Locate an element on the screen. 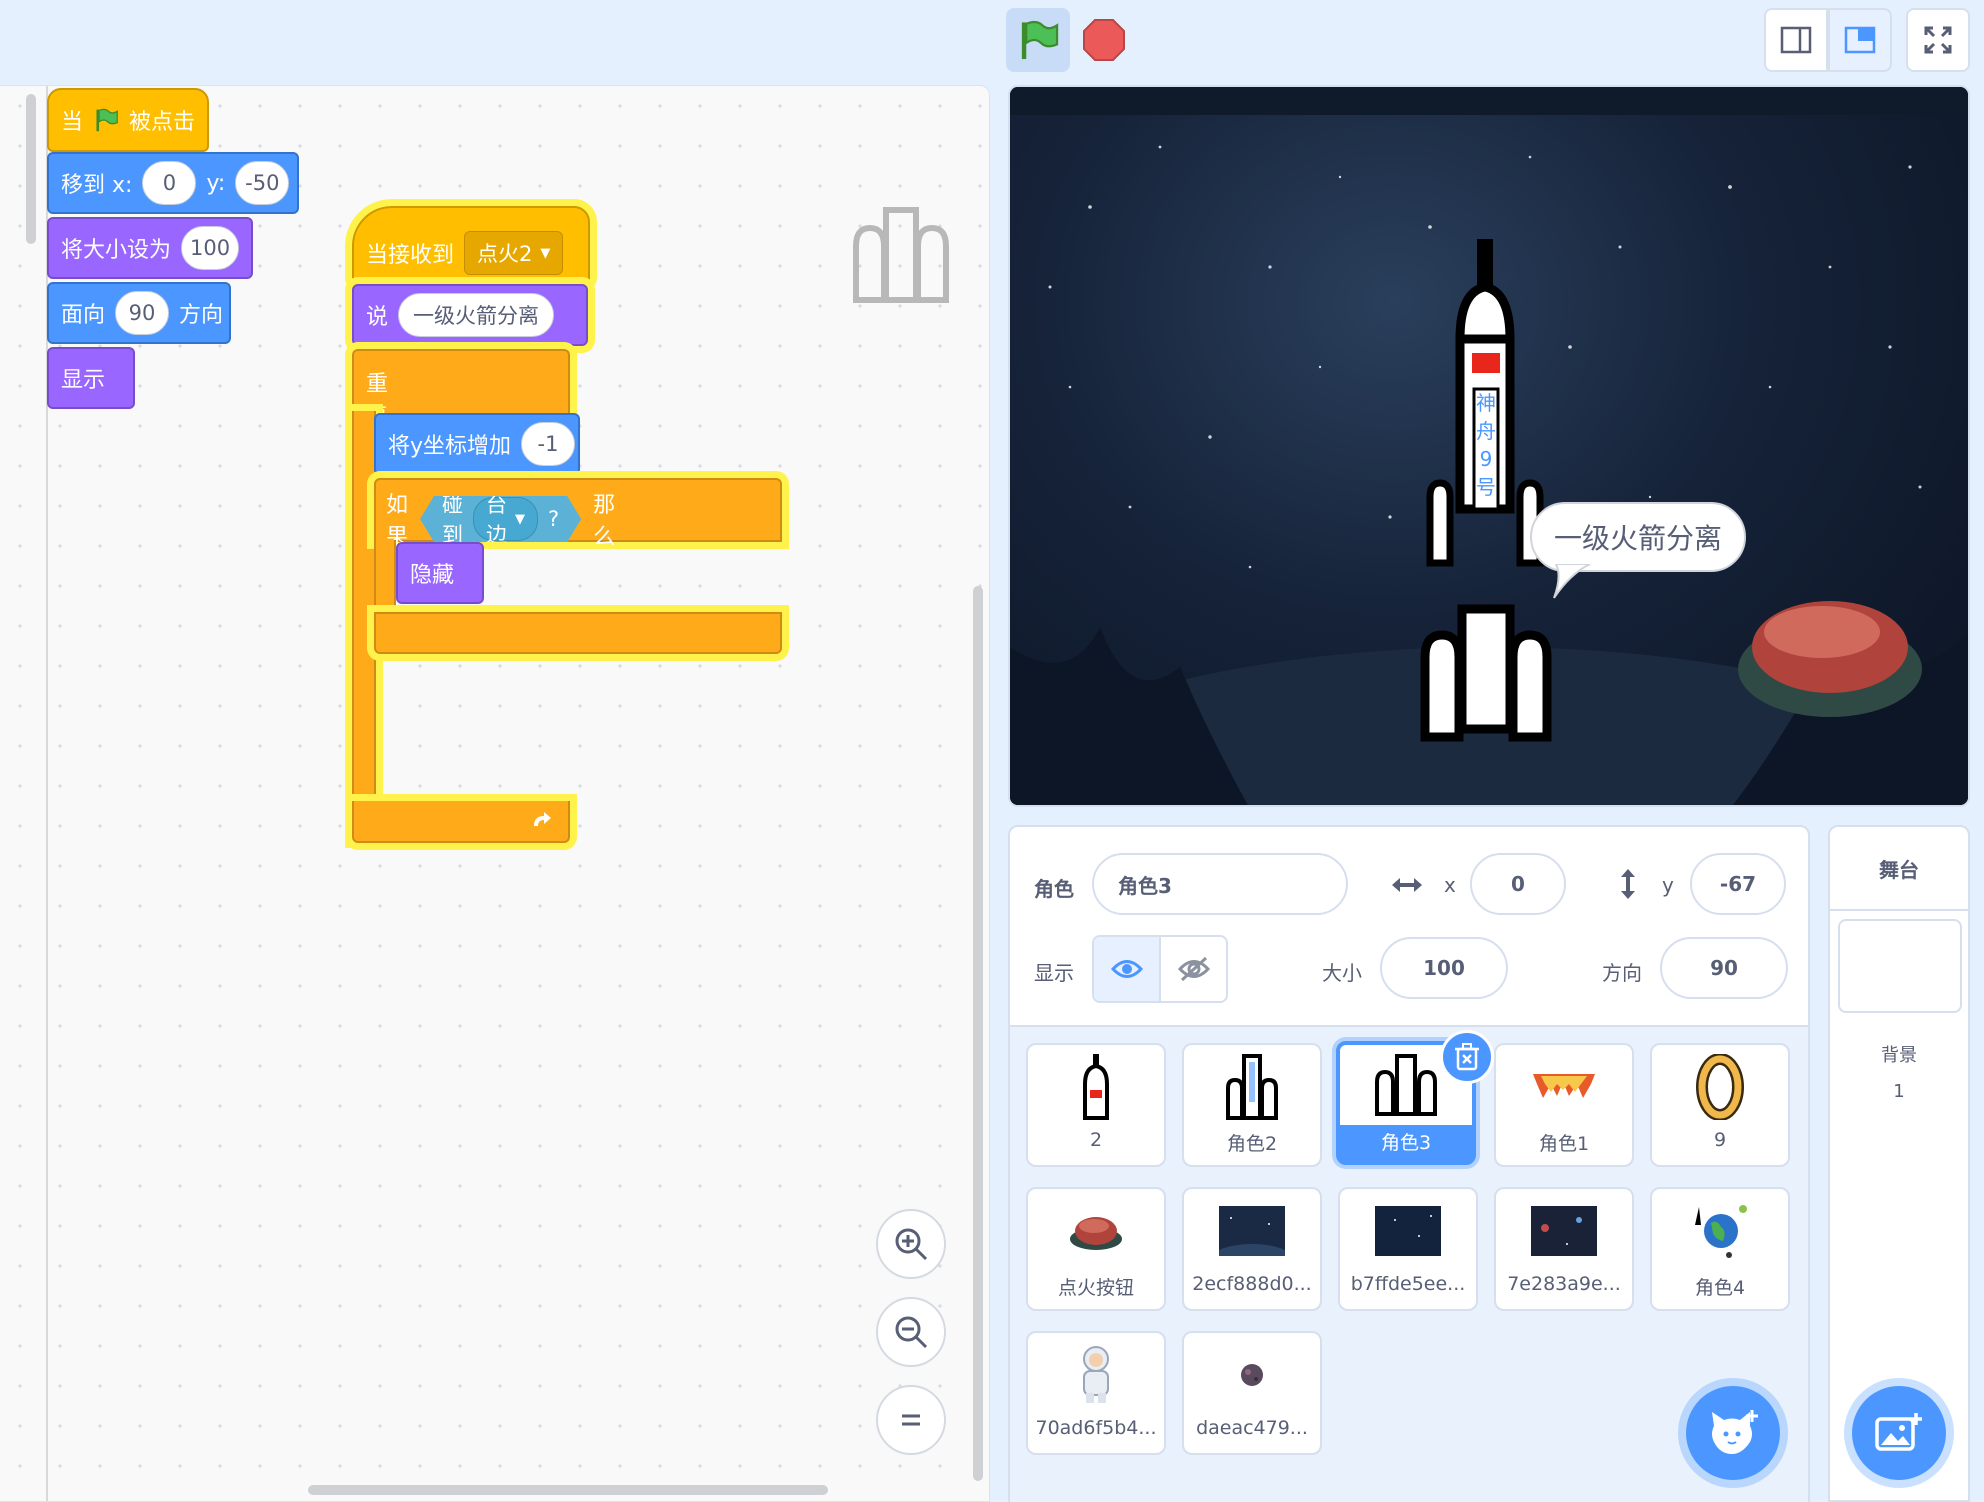 Image resolution: width=1984 pixels, height=1502 pixels. small-stage-icon is located at coordinates (1796, 40).